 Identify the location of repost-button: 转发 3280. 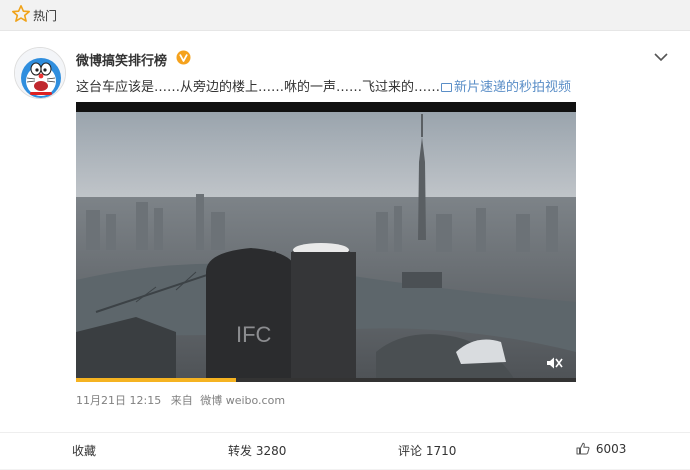
(257, 450).